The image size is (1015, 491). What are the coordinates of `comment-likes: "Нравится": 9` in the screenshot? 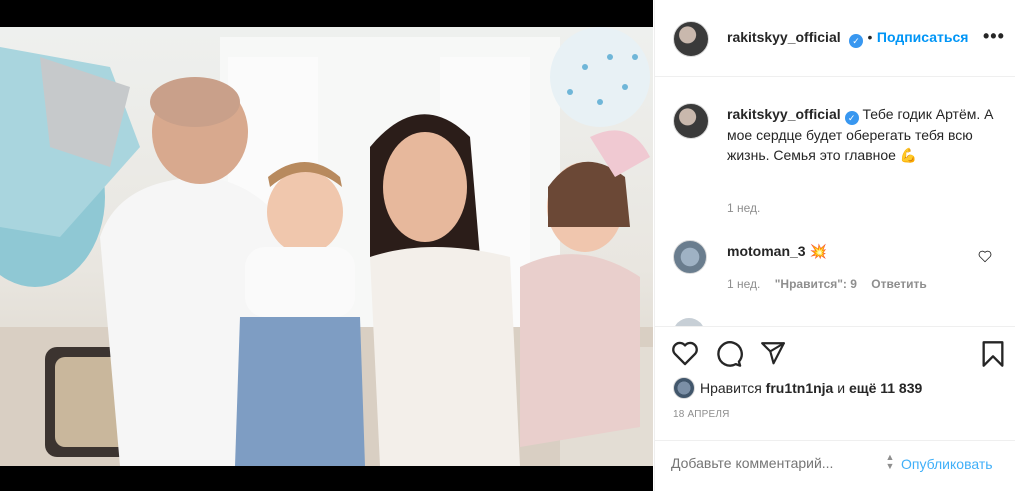 It's located at (816, 284).